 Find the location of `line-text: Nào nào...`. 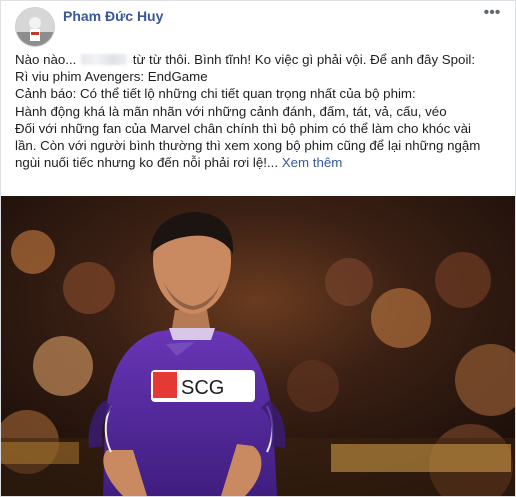

line-text: Nào nào... is located at coordinates (48, 59).